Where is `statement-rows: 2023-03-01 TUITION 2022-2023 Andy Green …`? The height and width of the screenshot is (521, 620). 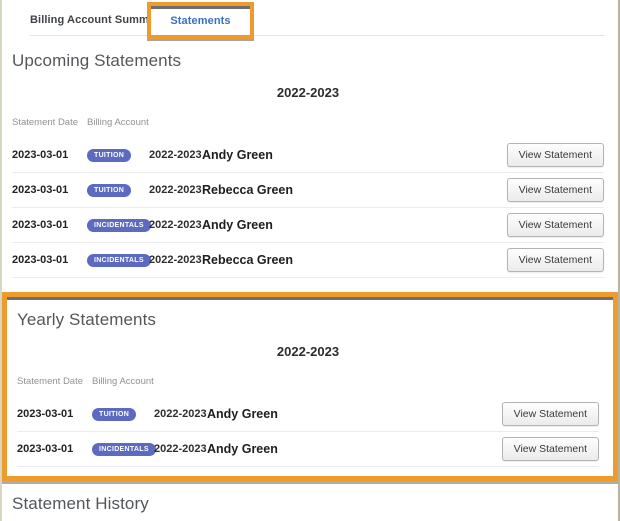 statement-rows: 2023-03-01 TUITION 2022-2023 Andy Green … is located at coordinates (308, 432).